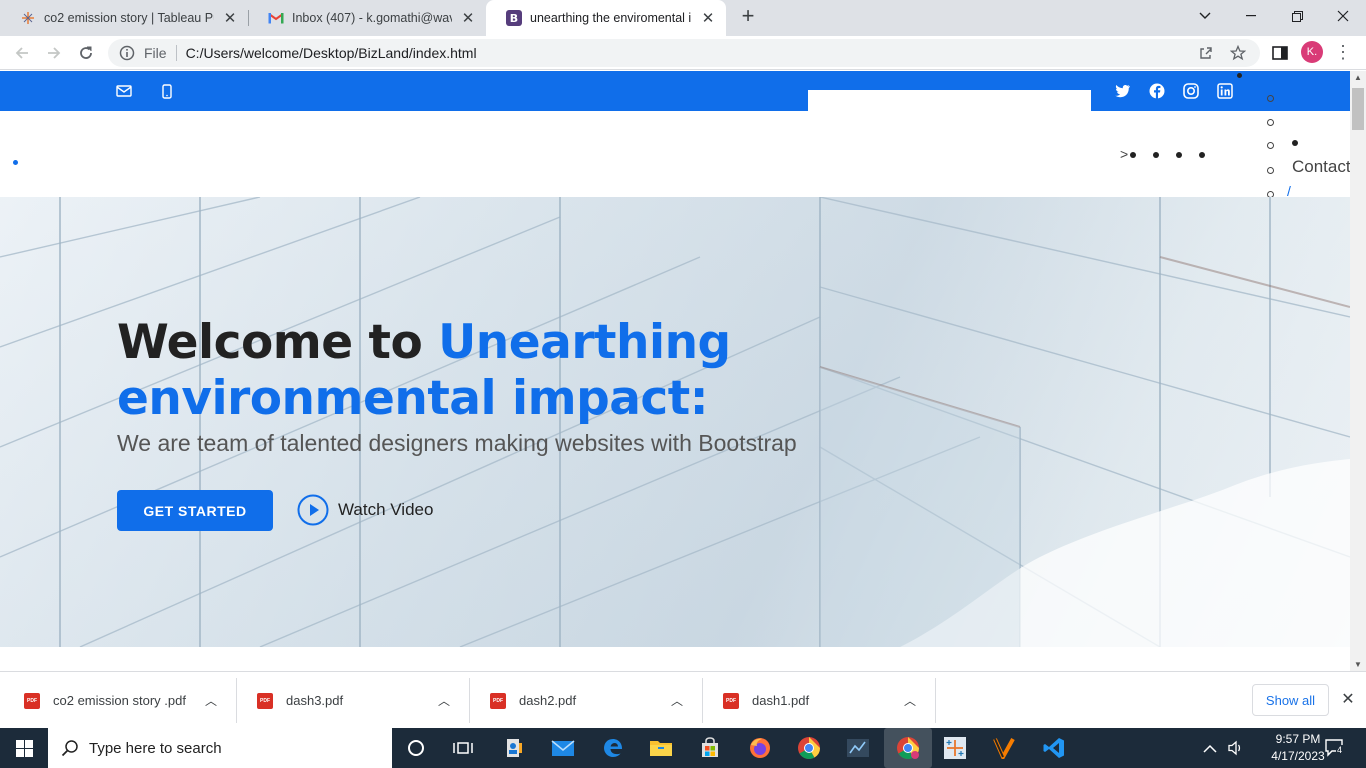 This screenshot has width=1366, height=768. I want to click on get-started-button: GET STARTED, so click(195, 510).